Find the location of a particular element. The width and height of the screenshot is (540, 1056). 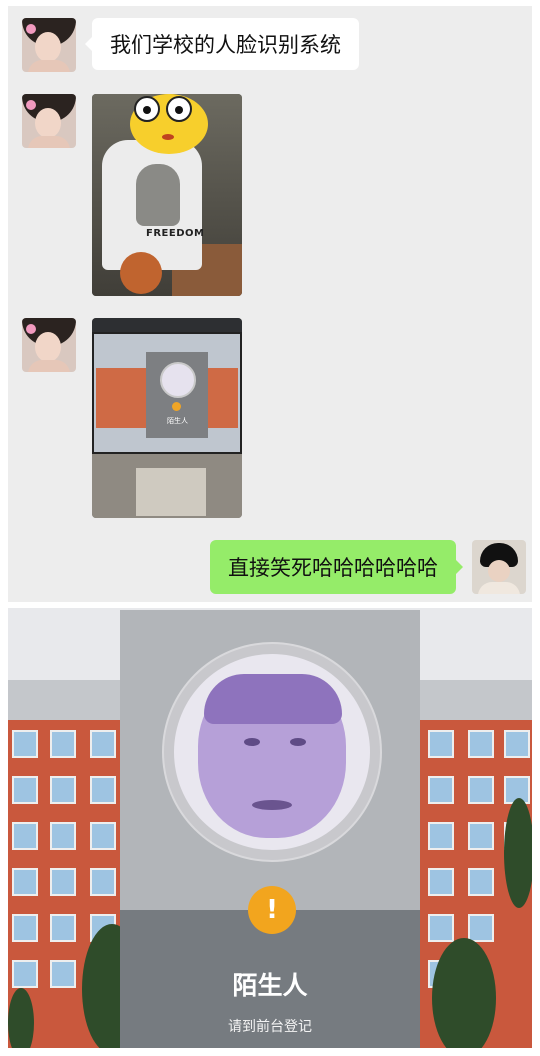

message-bubble-text-right: 直接笑死哈哈哈哈哈哈 is located at coordinates (336, 567).